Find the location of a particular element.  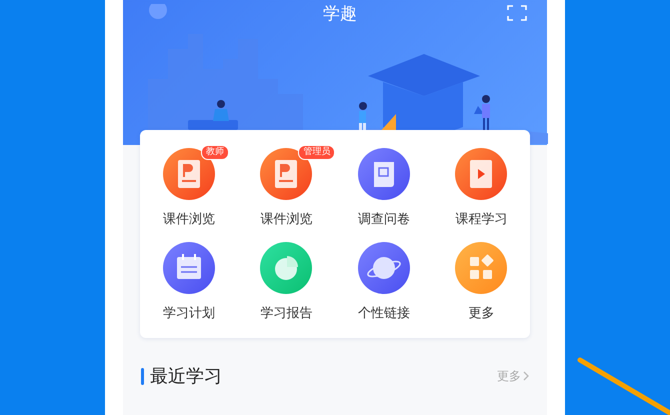

shortcut-button: 课程学习 is located at coordinates (481, 188).